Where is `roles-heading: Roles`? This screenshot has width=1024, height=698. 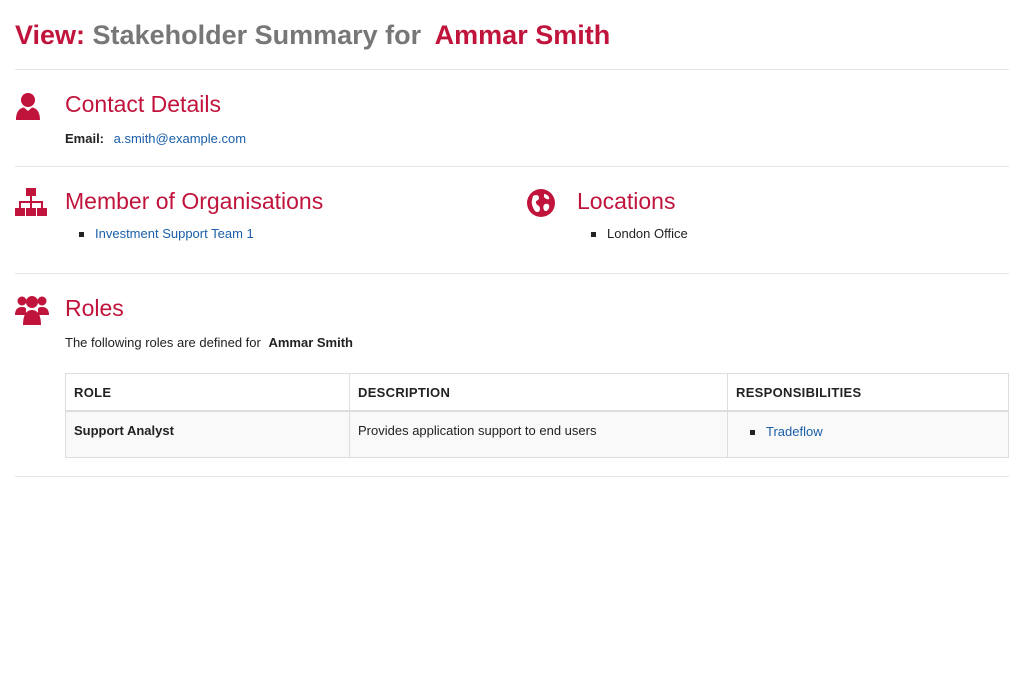 roles-heading: Roles is located at coordinates (94, 308).